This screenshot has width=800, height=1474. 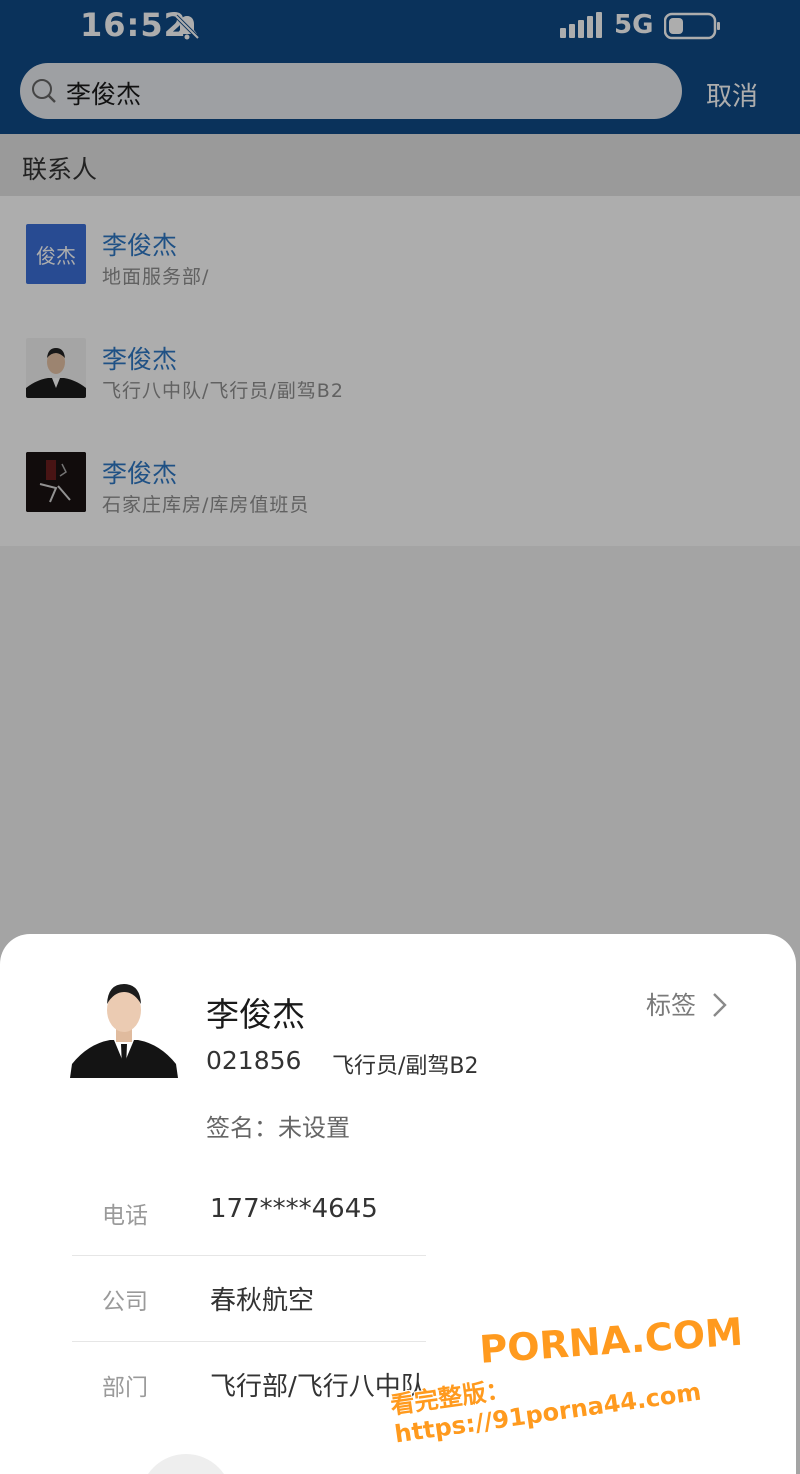 What do you see at coordinates (249, 1385) in the screenshot?
I see `department-row: 部门 飞行部/飞行八中队` at bounding box center [249, 1385].